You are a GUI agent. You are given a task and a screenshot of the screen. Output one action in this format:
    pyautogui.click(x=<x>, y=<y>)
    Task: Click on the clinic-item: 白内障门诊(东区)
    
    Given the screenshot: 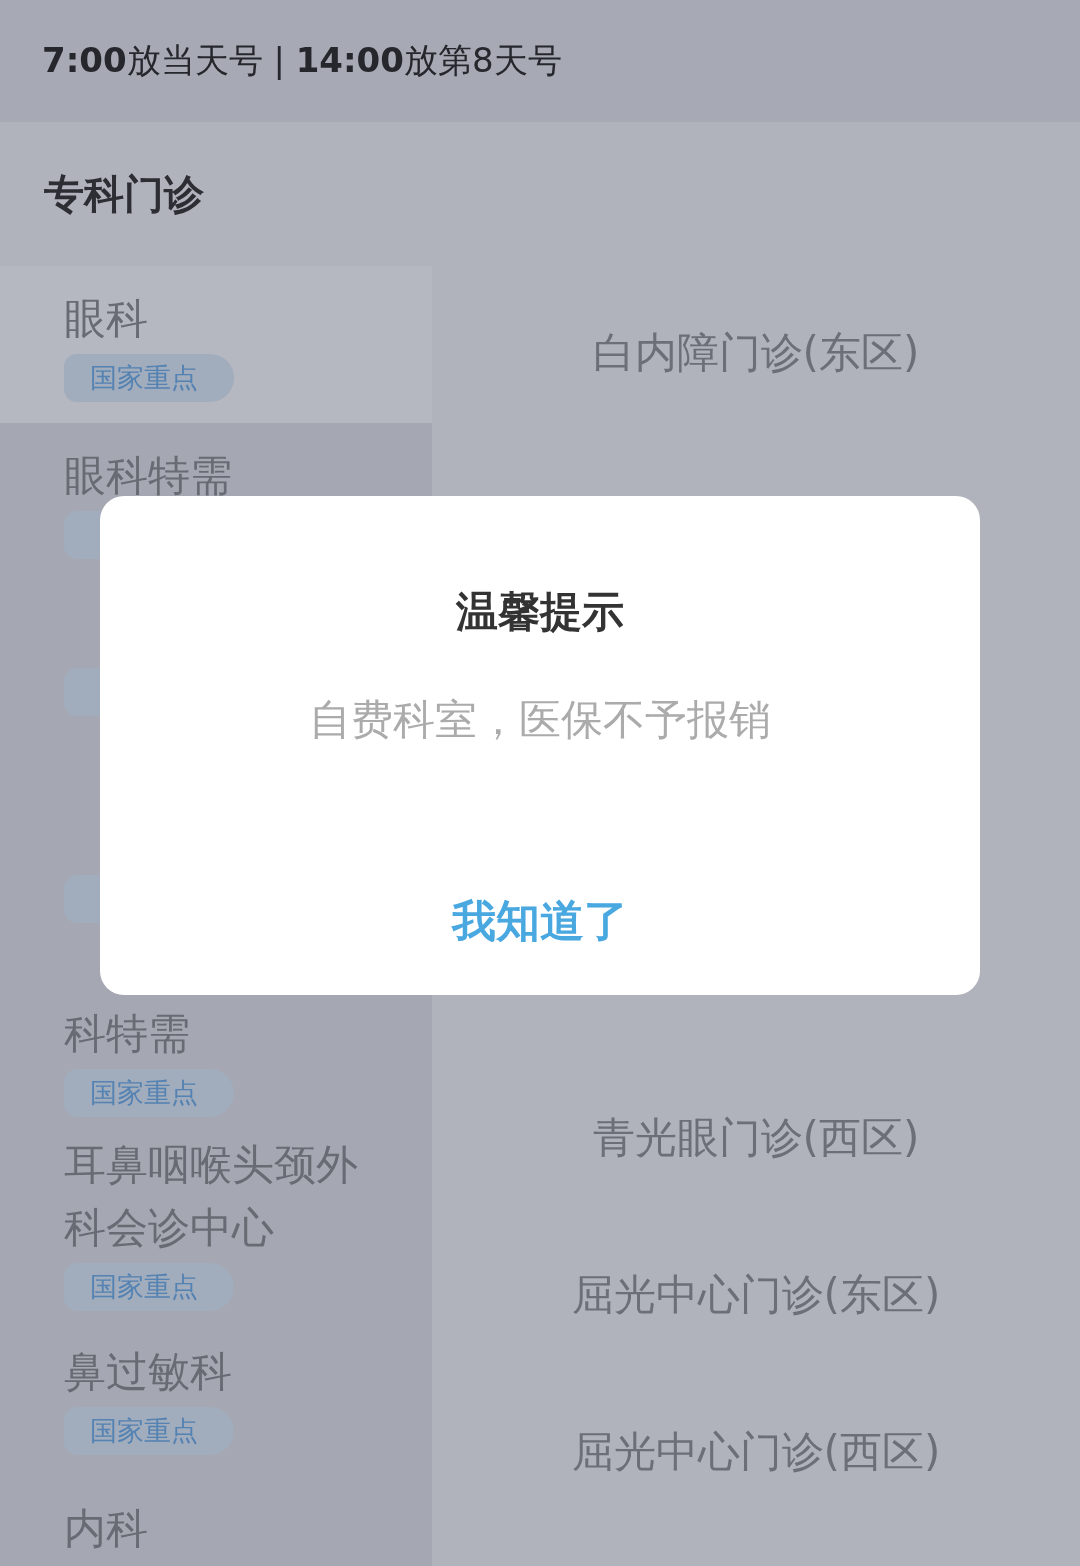 What is the action you would take?
    pyautogui.click(x=756, y=352)
    